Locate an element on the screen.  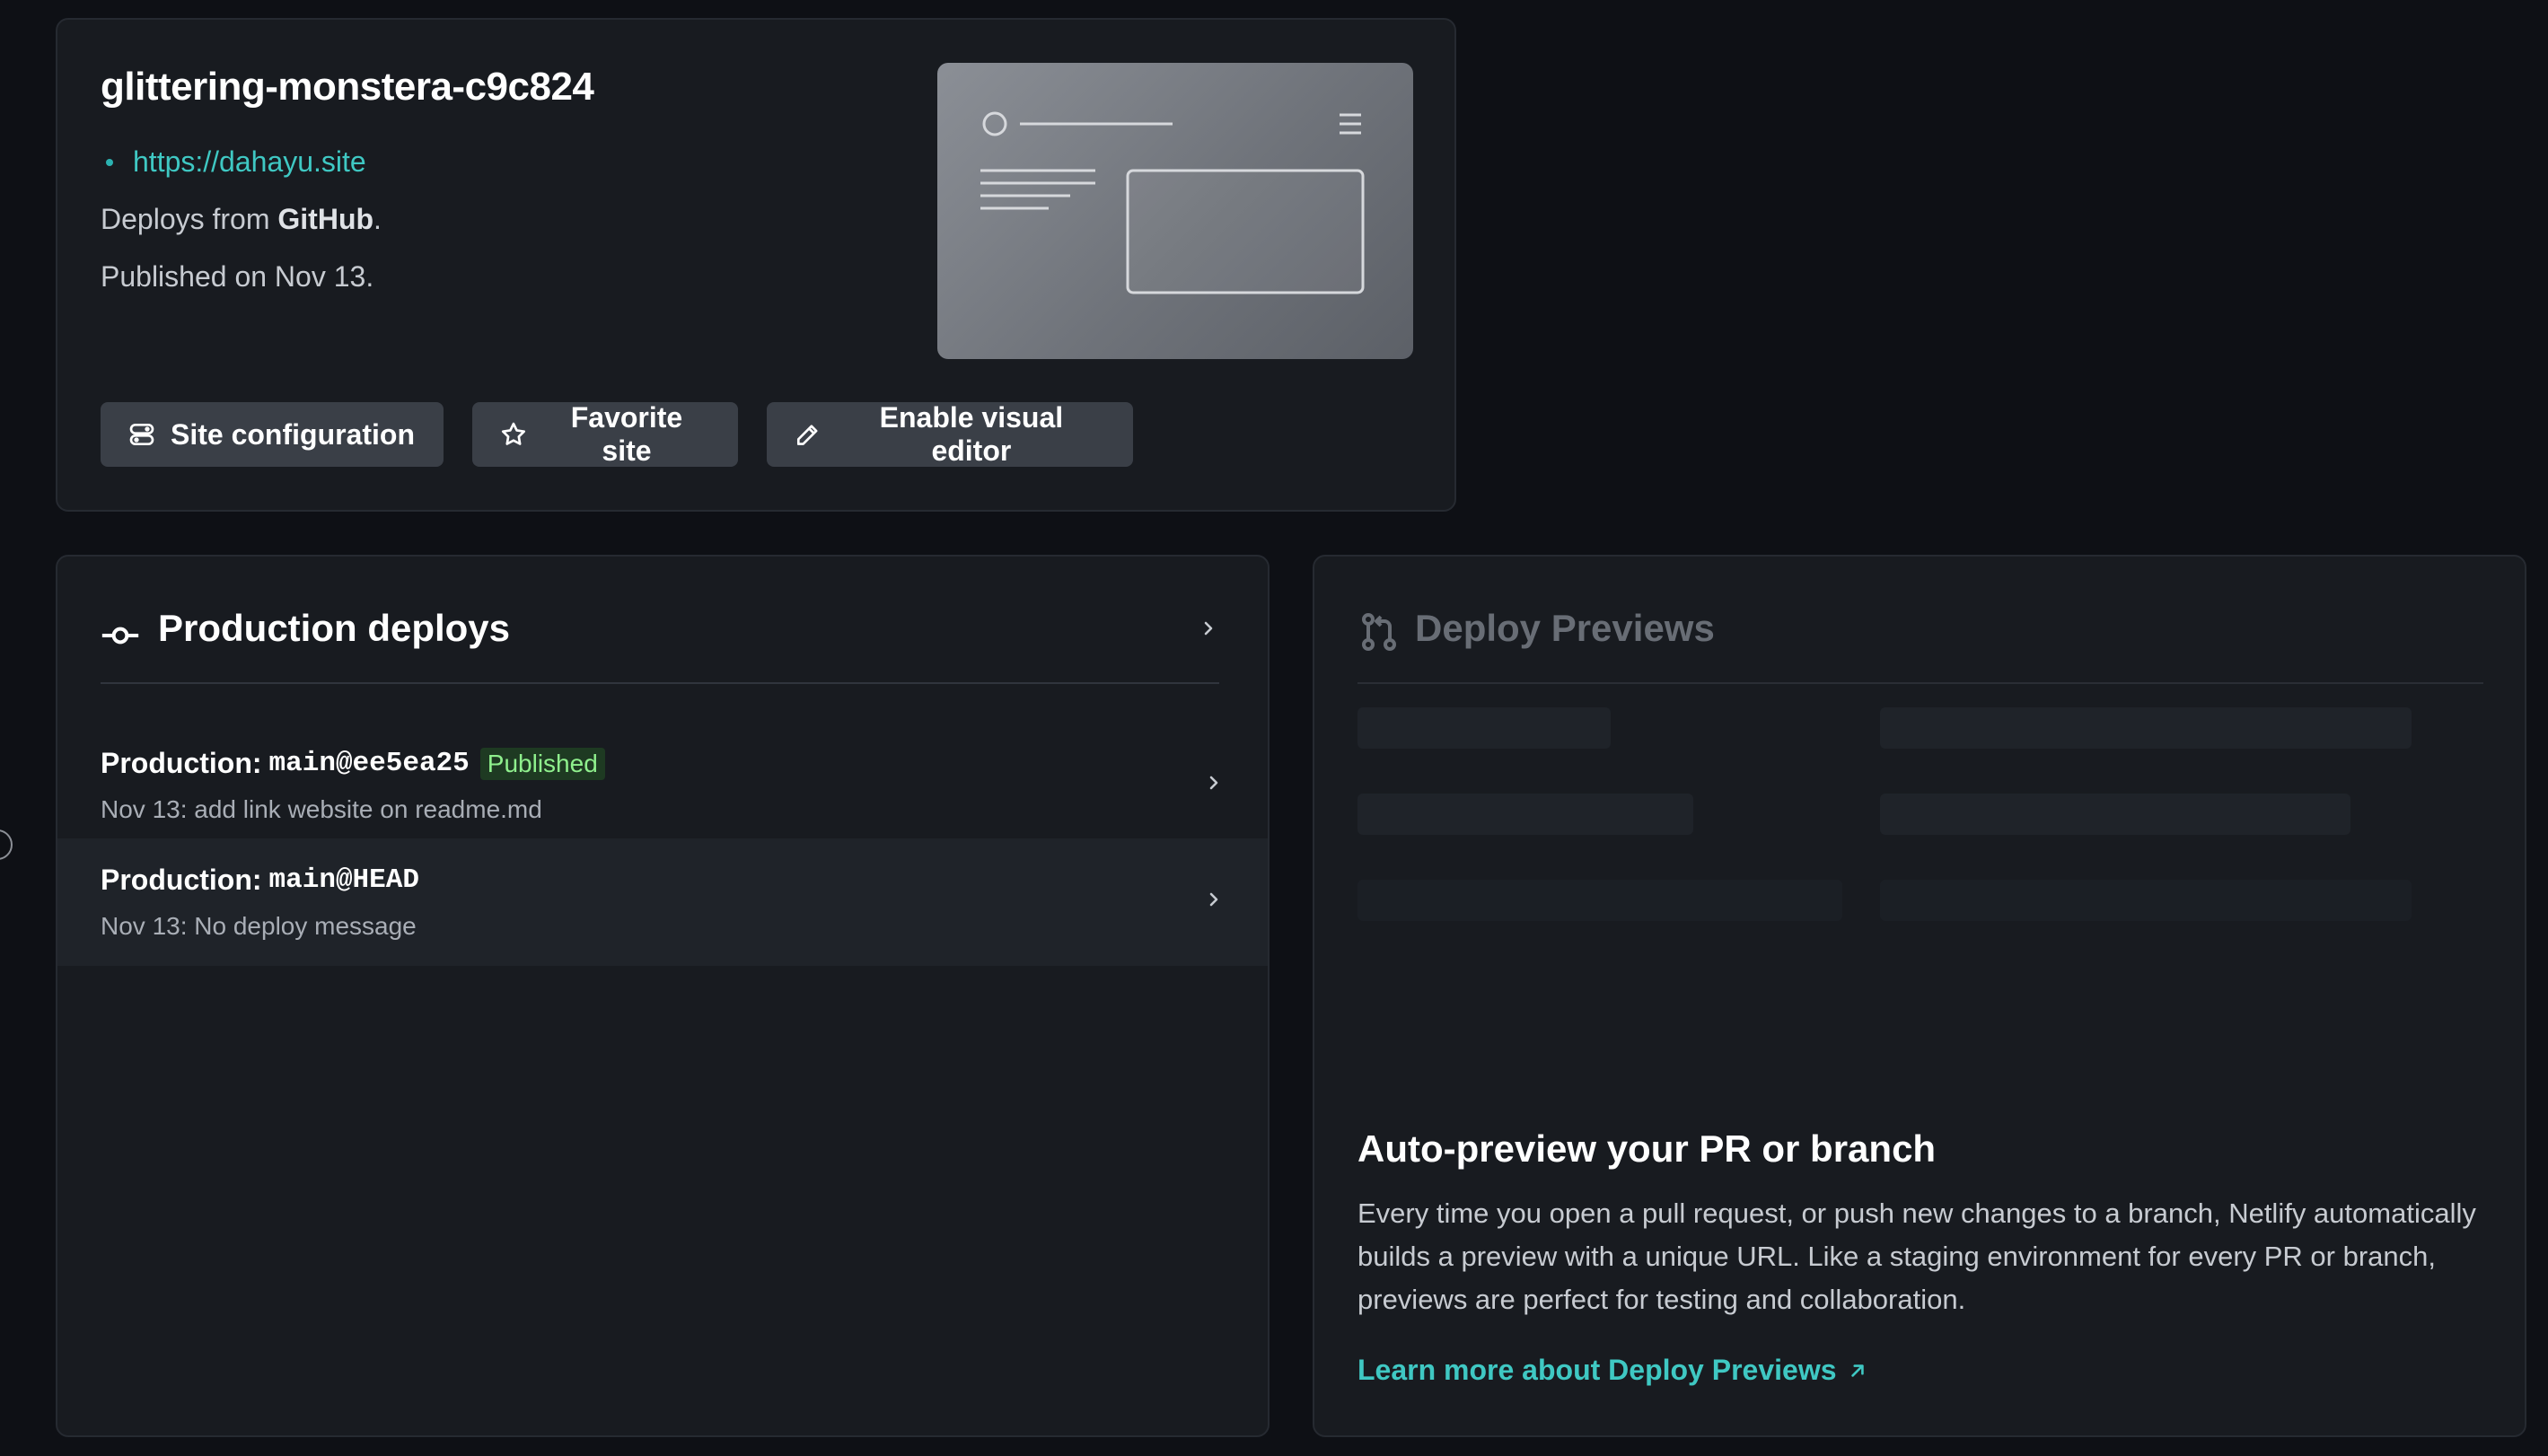
deploy-source: Deploys from GitHub. is located at coordinates (241, 219).